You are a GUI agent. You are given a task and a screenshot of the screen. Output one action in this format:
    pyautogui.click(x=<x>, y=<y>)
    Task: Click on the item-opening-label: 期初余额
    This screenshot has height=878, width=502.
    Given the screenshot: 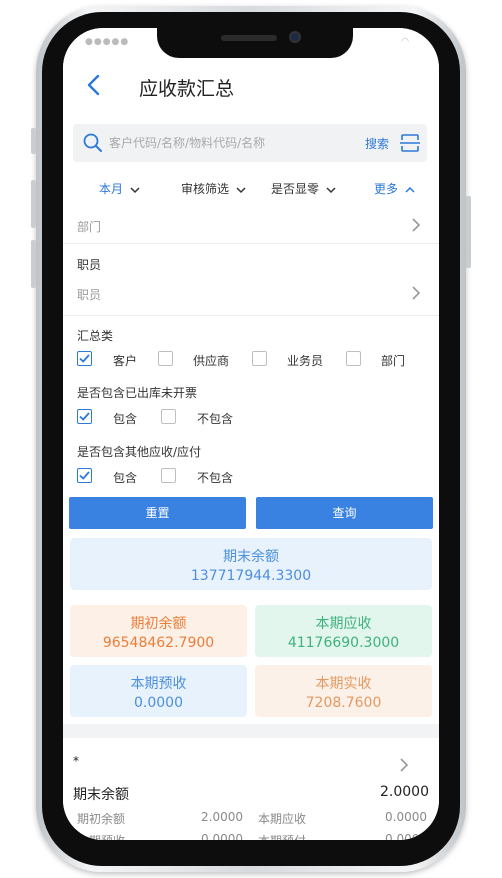 What is the action you would take?
    pyautogui.click(x=101, y=819)
    